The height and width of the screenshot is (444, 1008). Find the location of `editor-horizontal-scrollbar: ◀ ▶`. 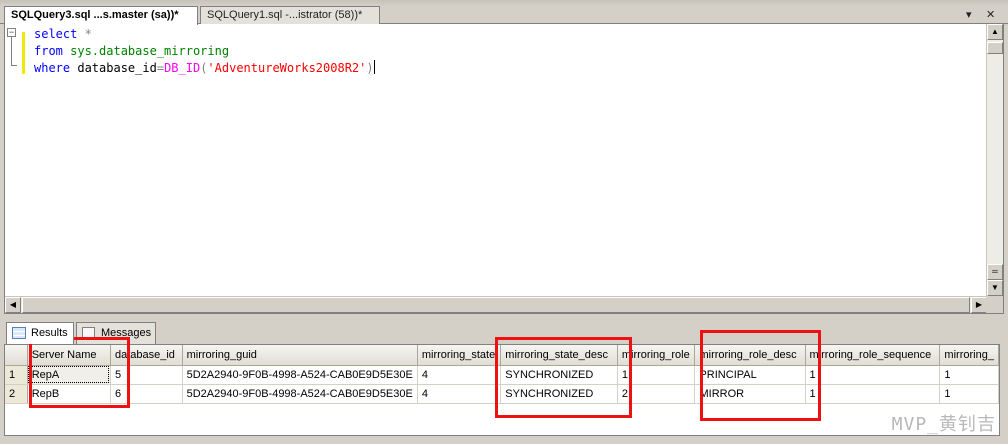

editor-horizontal-scrollbar: ◀ ▶ is located at coordinates (496, 304).